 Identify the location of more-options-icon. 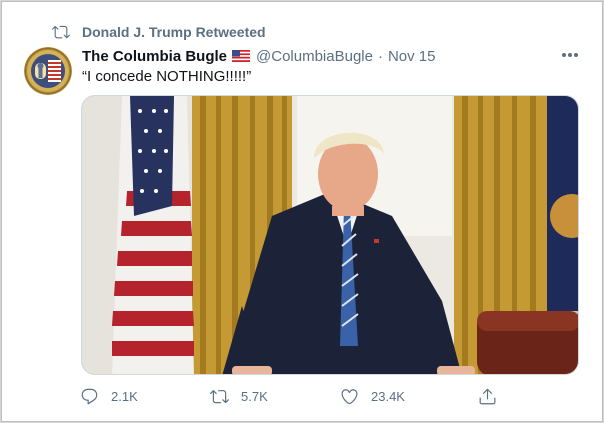
(570, 55).